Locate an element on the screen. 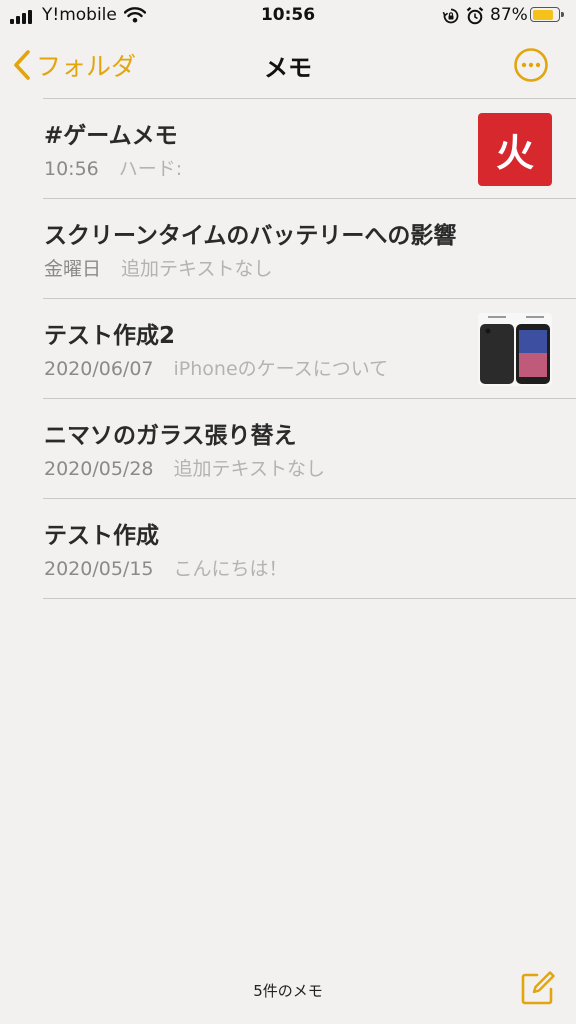  note-title: スクリーンタイムのバッテリーへの影響 is located at coordinates (250, 236).